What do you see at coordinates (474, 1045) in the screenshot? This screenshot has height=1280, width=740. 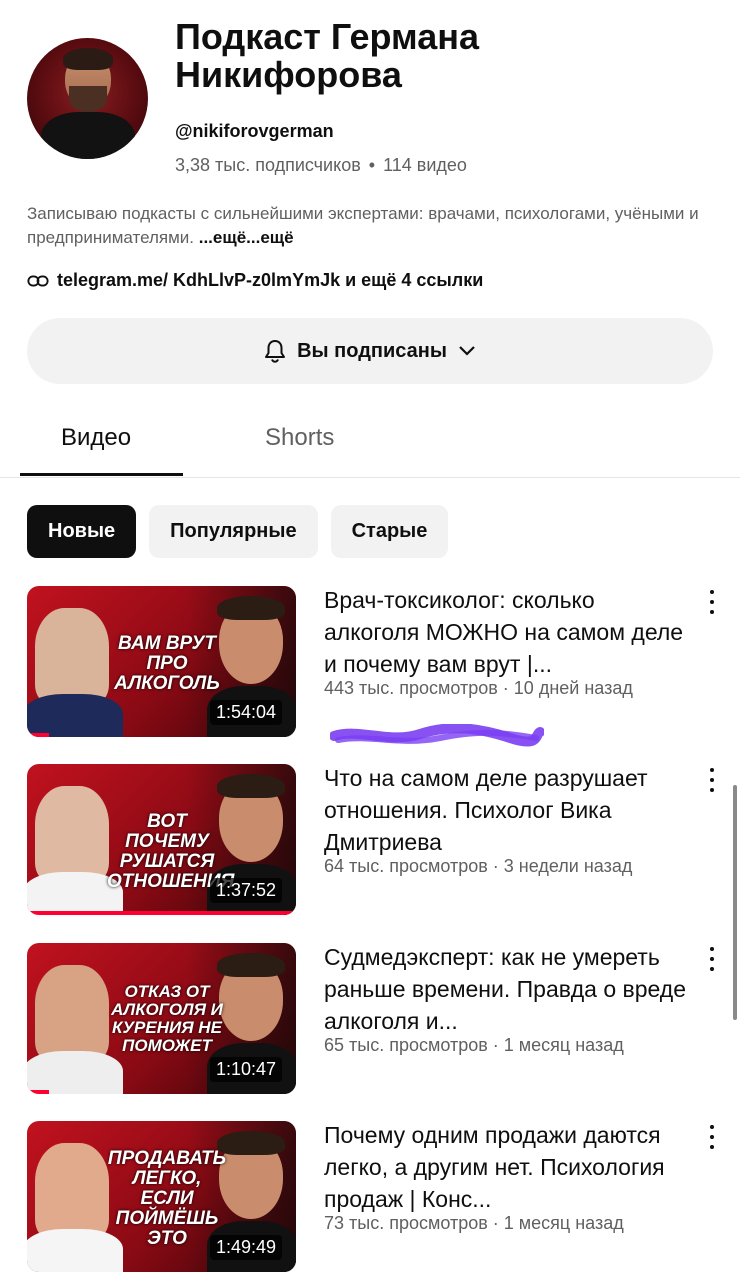 I see `video-meta: 65 тыс. просмотров · 1 месяц назад` at bounding box center [474, 1045].